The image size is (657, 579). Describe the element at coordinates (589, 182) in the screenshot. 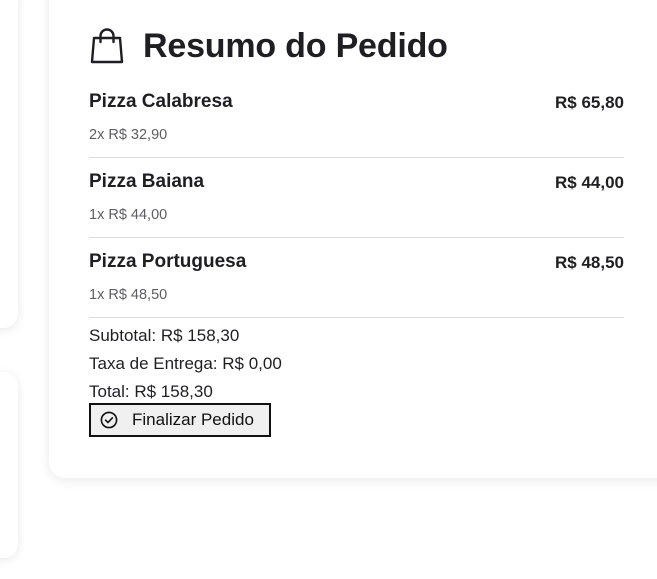

I see `item-total: R$ 44,00` at that location.